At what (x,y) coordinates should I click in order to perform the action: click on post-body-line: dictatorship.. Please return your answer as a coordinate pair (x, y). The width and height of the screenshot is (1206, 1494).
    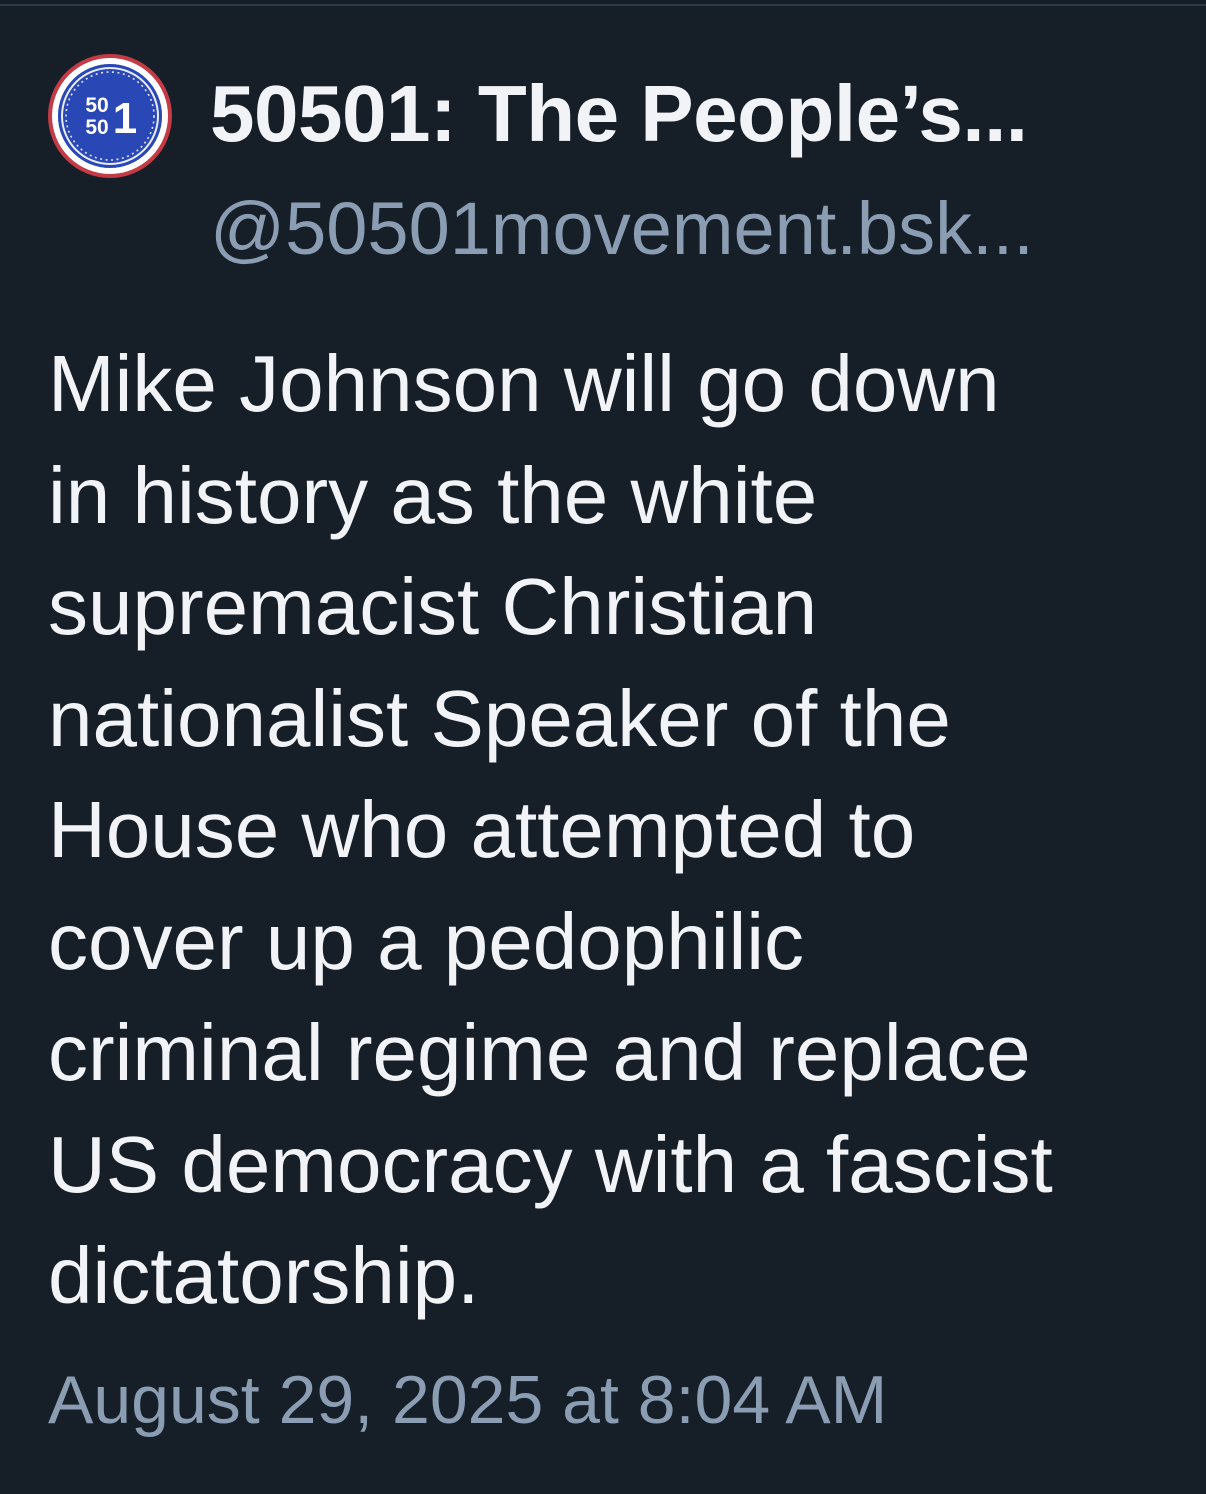
    Looking at the image, I should click on (264, 1275).